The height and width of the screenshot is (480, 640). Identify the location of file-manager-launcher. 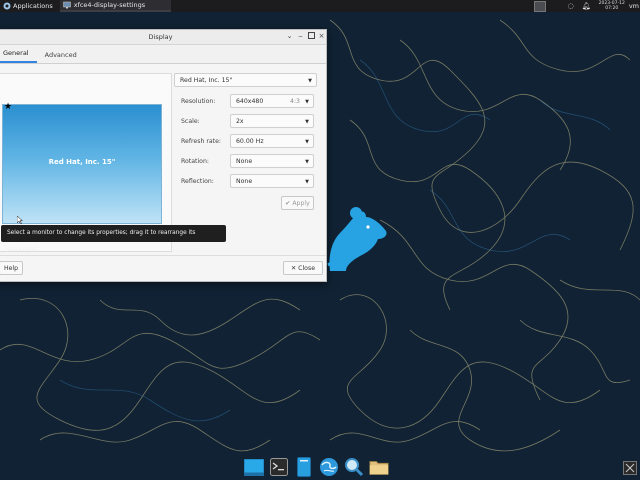
(304, 467).